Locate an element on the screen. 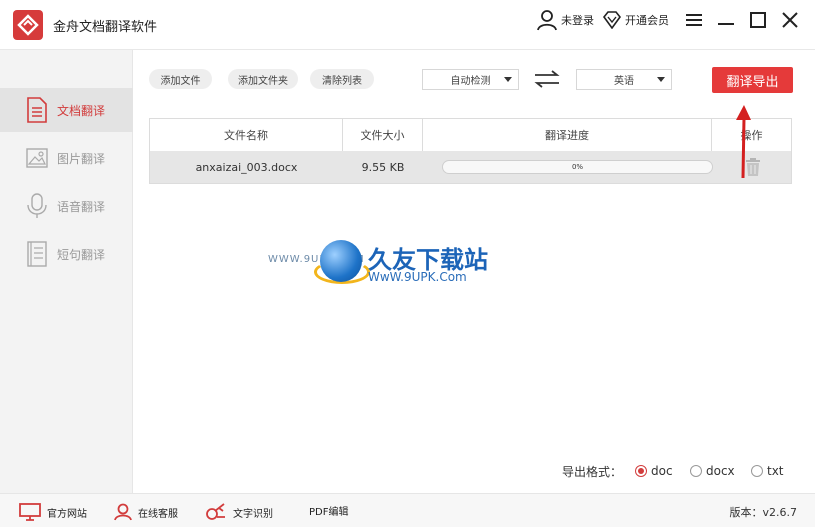  login-label: 未登录 is located at coordinates (577, 20).